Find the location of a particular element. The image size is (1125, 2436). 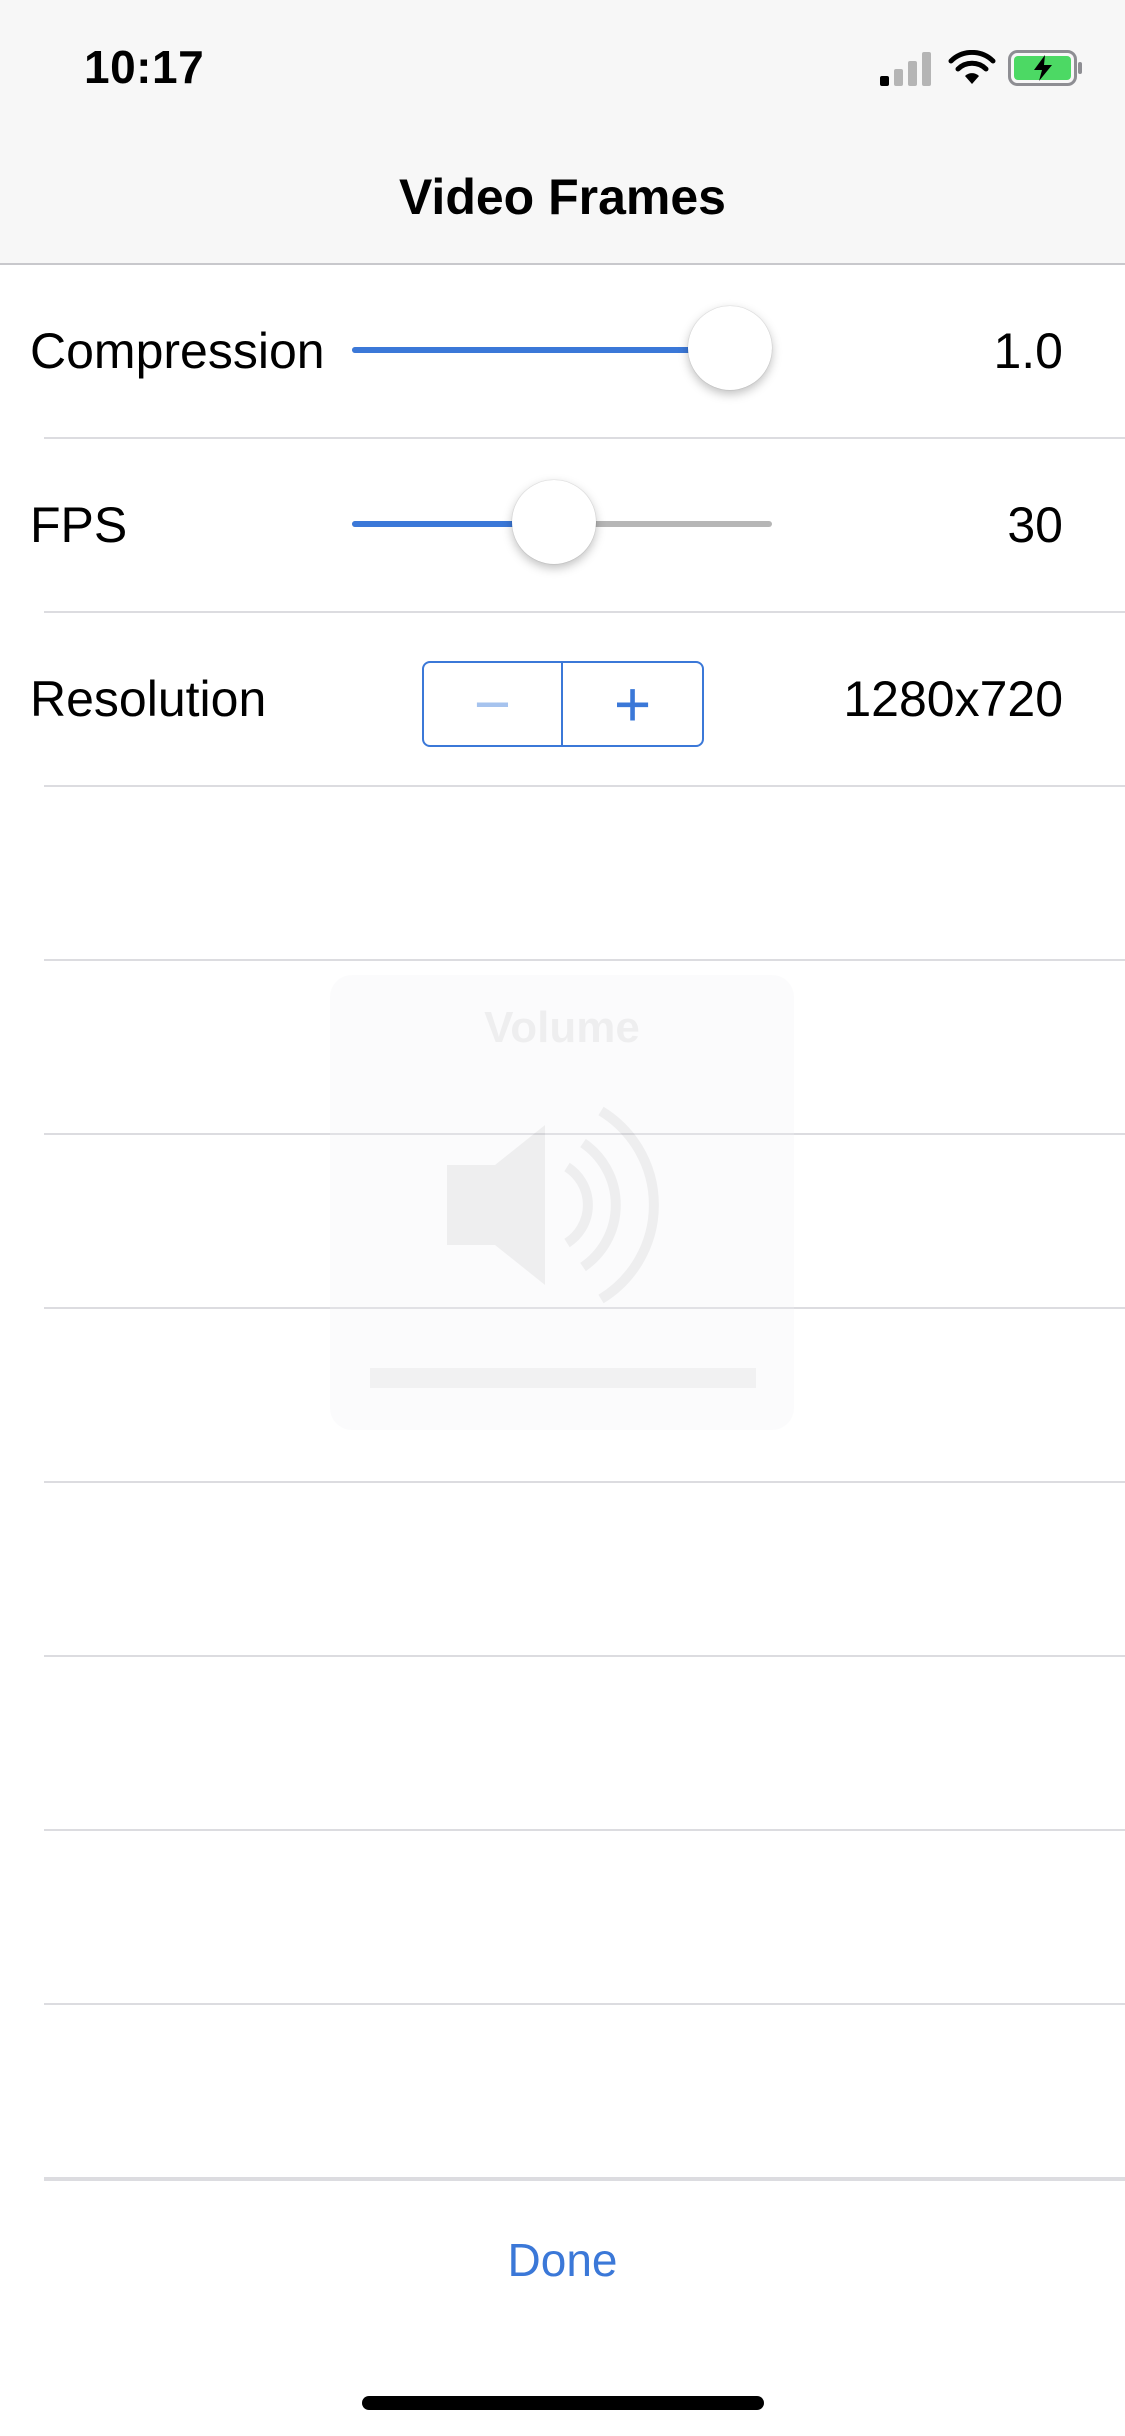

row-separator is located at coordinates (584, 2180).